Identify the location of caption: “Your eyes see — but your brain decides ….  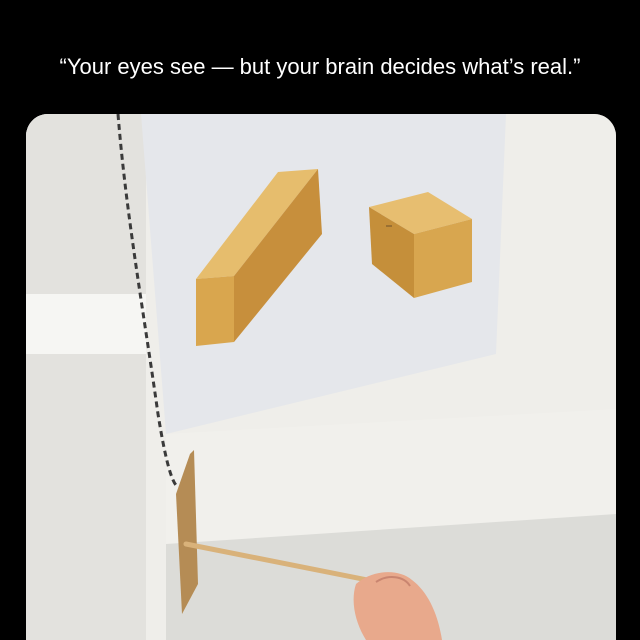
(320, 66).